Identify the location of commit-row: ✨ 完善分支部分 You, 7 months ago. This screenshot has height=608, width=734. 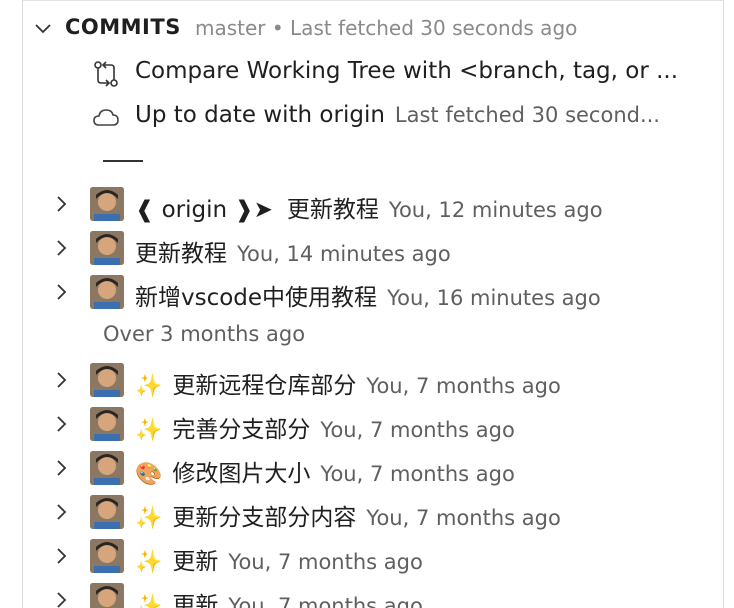
(373, 424).